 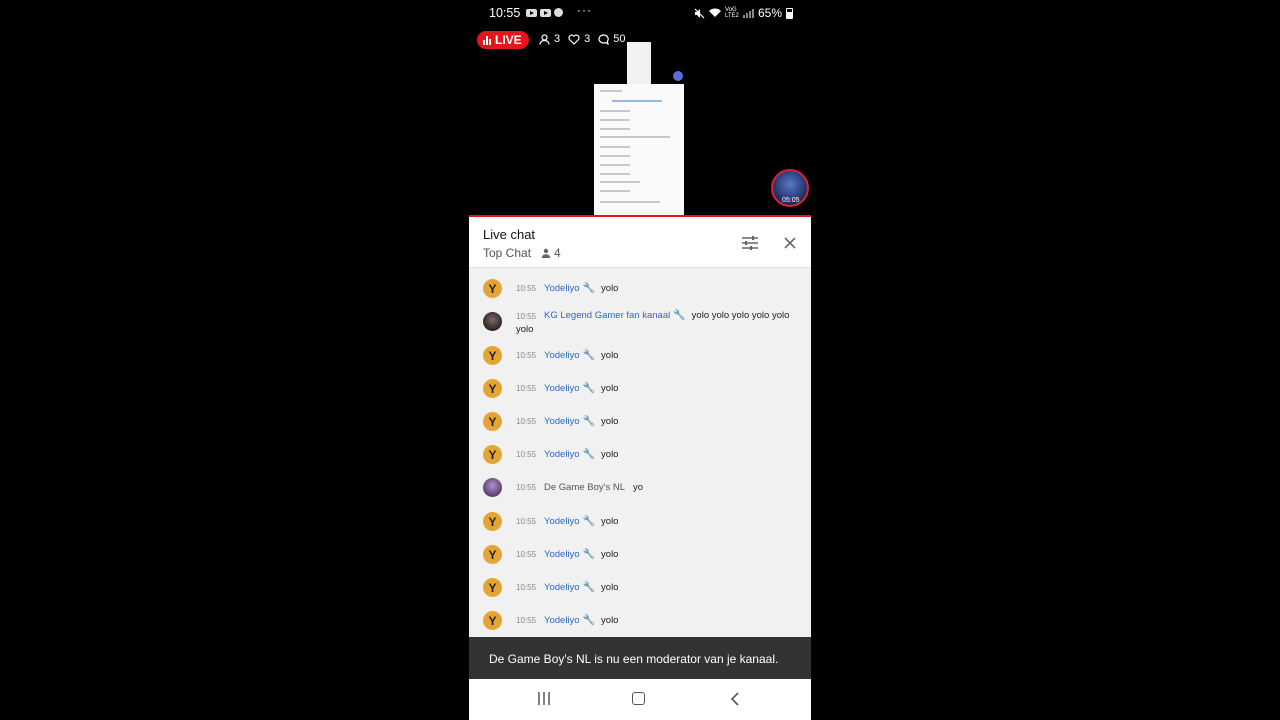 I want to click on chat-title: Live chat, so click(x=509, y=234).